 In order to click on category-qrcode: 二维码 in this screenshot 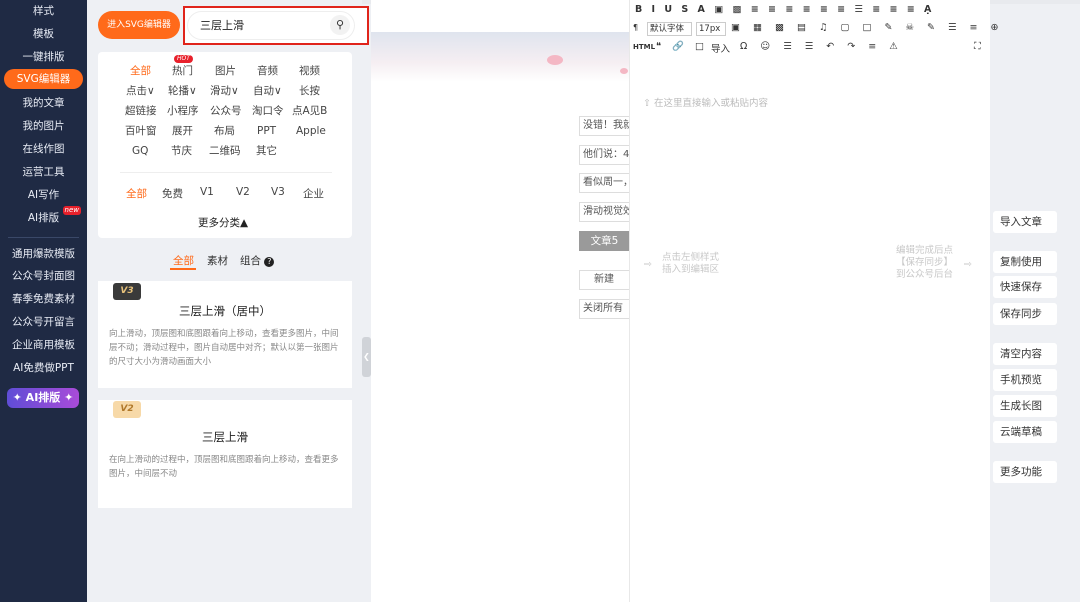, I will do `click(225, 151)`.